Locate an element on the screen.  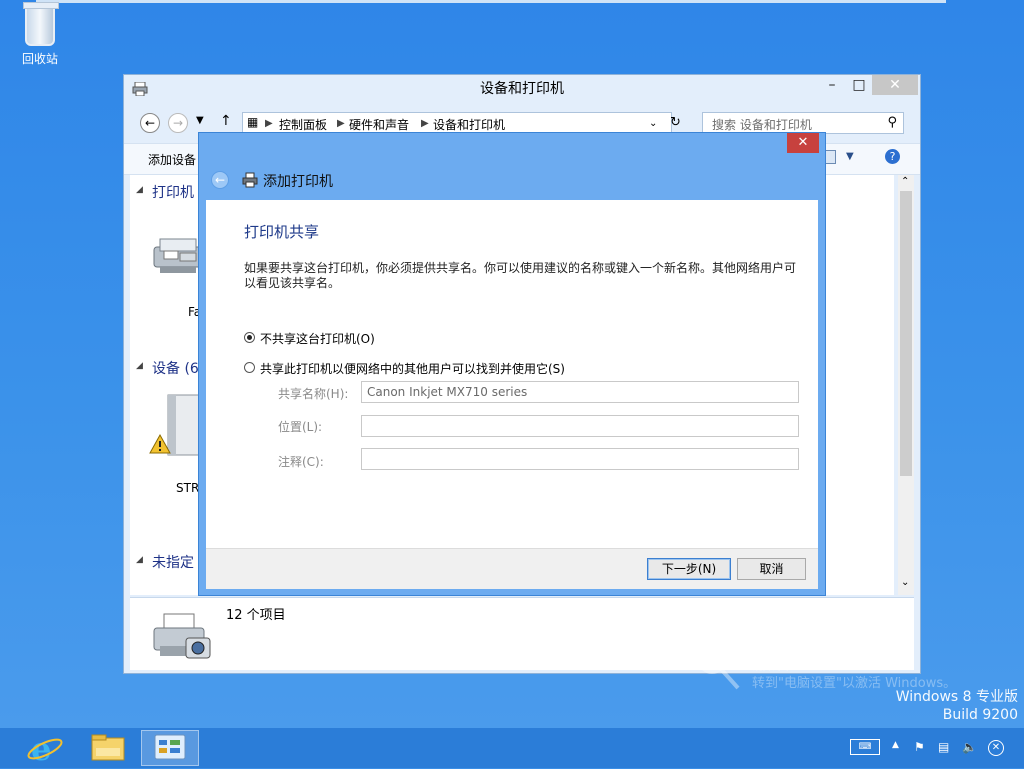
help-icon: ? is located at coordinates (892, 156).